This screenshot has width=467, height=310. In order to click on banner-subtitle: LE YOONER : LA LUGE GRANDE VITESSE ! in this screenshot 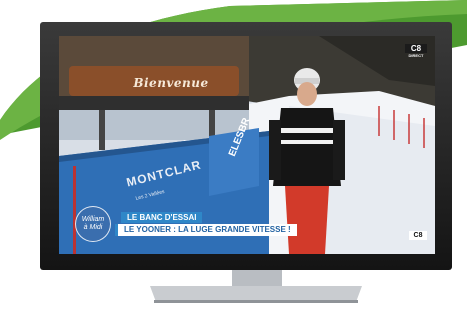, I will do `click(206, 230)`.